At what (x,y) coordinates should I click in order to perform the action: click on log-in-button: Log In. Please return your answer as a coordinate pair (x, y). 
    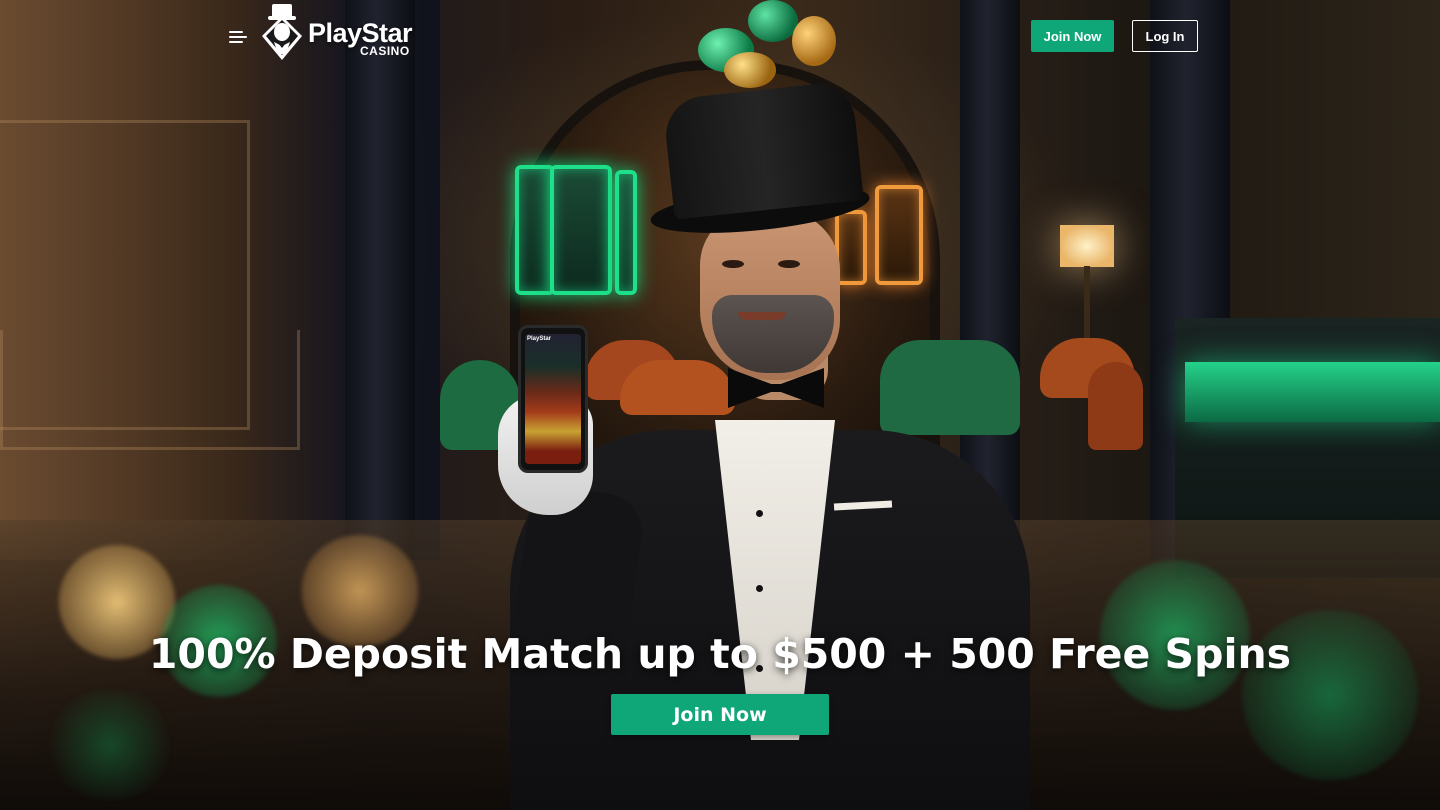
    Looking at the image, I should click on (1165, 36).